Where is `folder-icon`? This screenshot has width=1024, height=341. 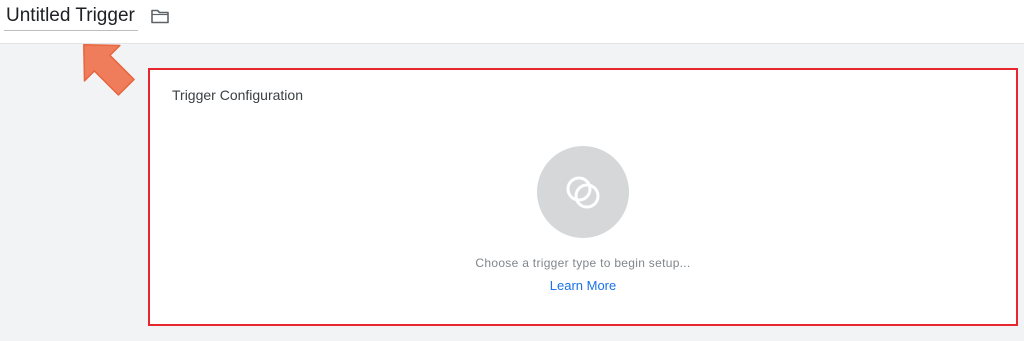
folder-icon is located at coordinates (160, 16).